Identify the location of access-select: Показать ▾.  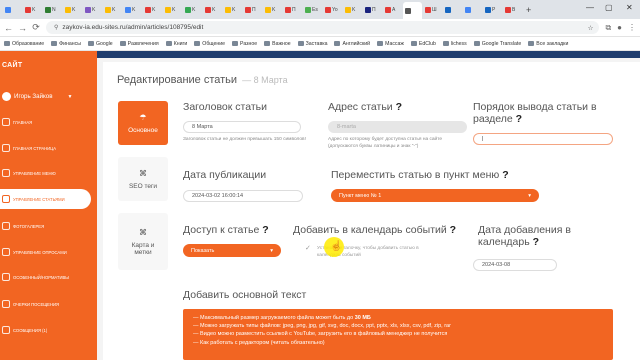
(232, 250).